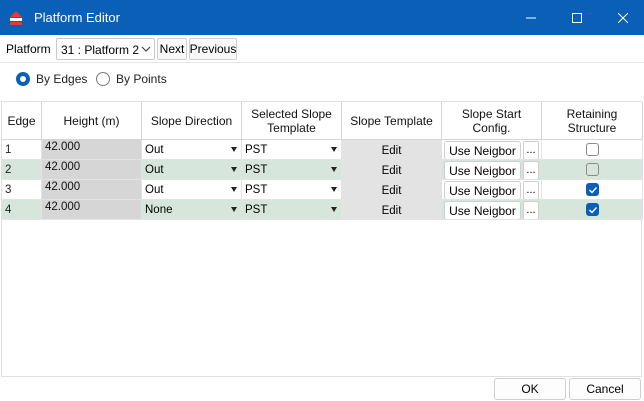 Image resolution: width=644 pixels, height=401 pixels. Describe the element at coordinates (392, 121) in the screenshot. I see `header-slope-template: Slope Template` at that location.